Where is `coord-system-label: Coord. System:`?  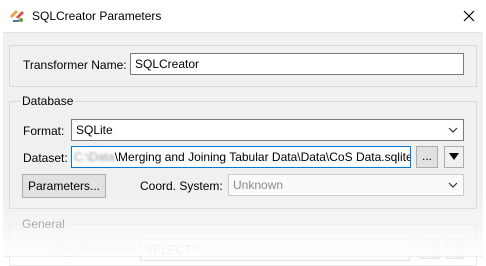
coord-system-label: Coord. System: is located at coordinates (181, 186).